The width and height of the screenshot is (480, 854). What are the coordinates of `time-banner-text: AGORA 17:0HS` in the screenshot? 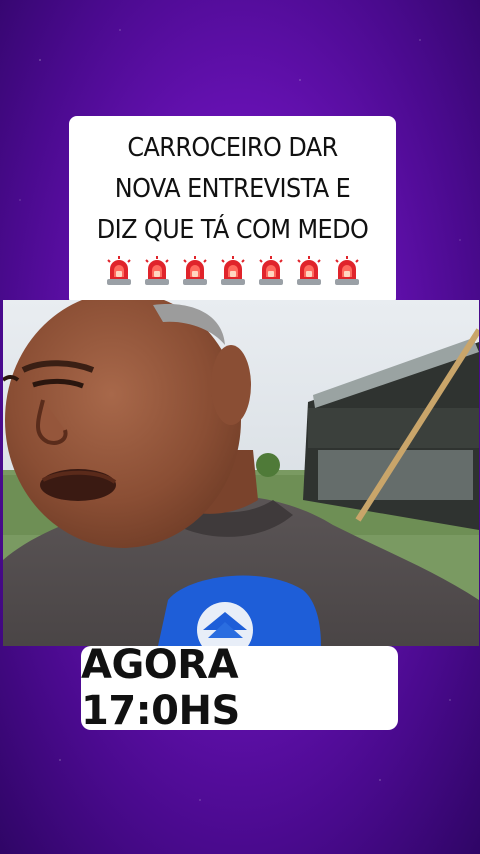 It's located at (160, 688).